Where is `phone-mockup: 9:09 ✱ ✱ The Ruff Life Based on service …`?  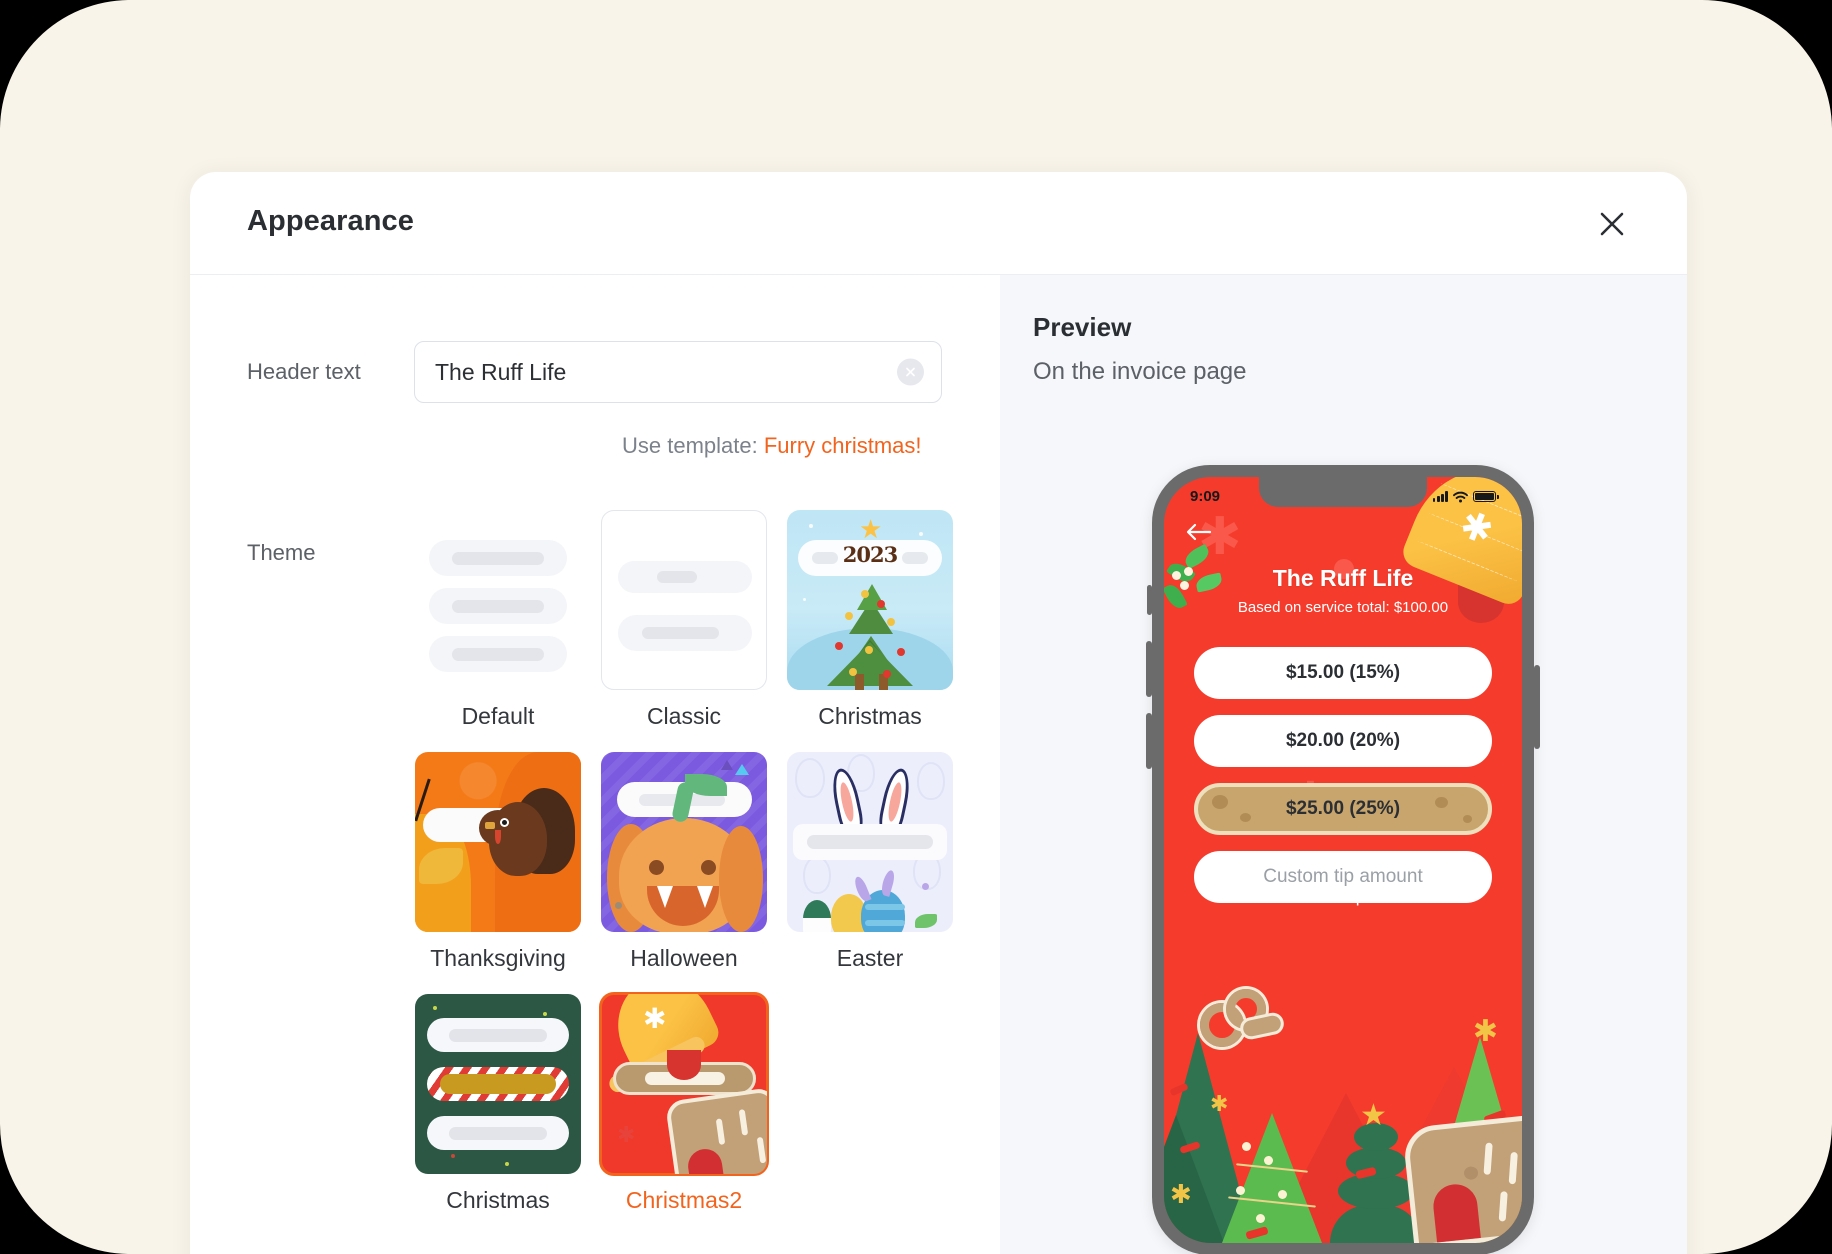
phone-mockup: 9:09 ✱ ✱ The Ruff Life Based on service … is located at coordinates (1343, 859).